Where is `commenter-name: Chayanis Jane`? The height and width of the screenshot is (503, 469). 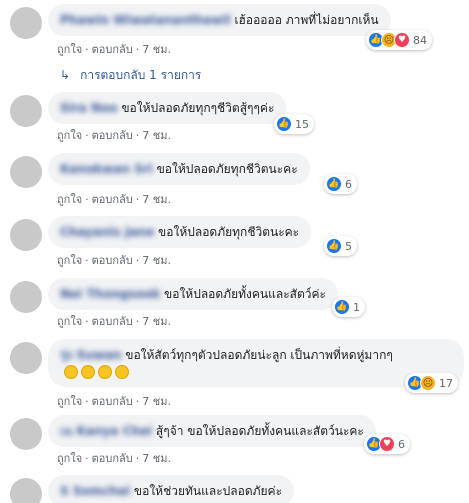
commenter-name: Chayanis Jane is located at coordinates (107, 232).